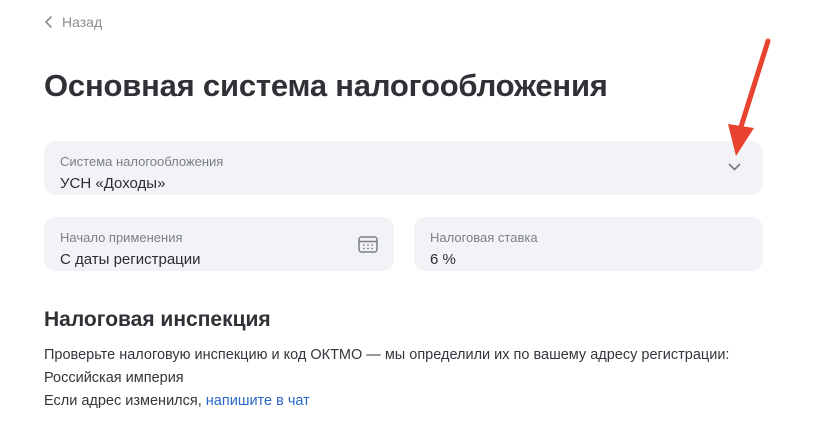 This screenshot has width=832, height=423. I want to click on start-date-value: С даты регистрации, so click(130, 259).